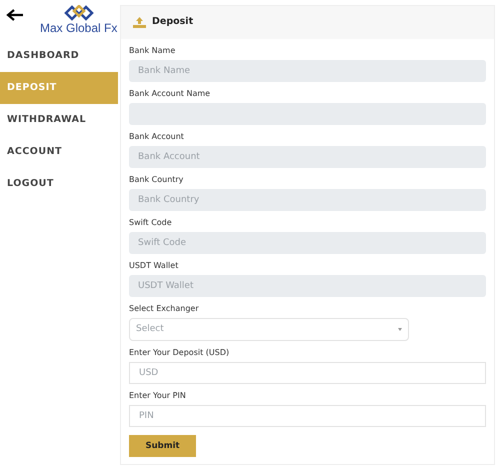 The image size is (500, 473). What do you see at coordinates (152, 51) in the screenshot?
I see `field-label: Bank Name` at bounding box center [152, 51].